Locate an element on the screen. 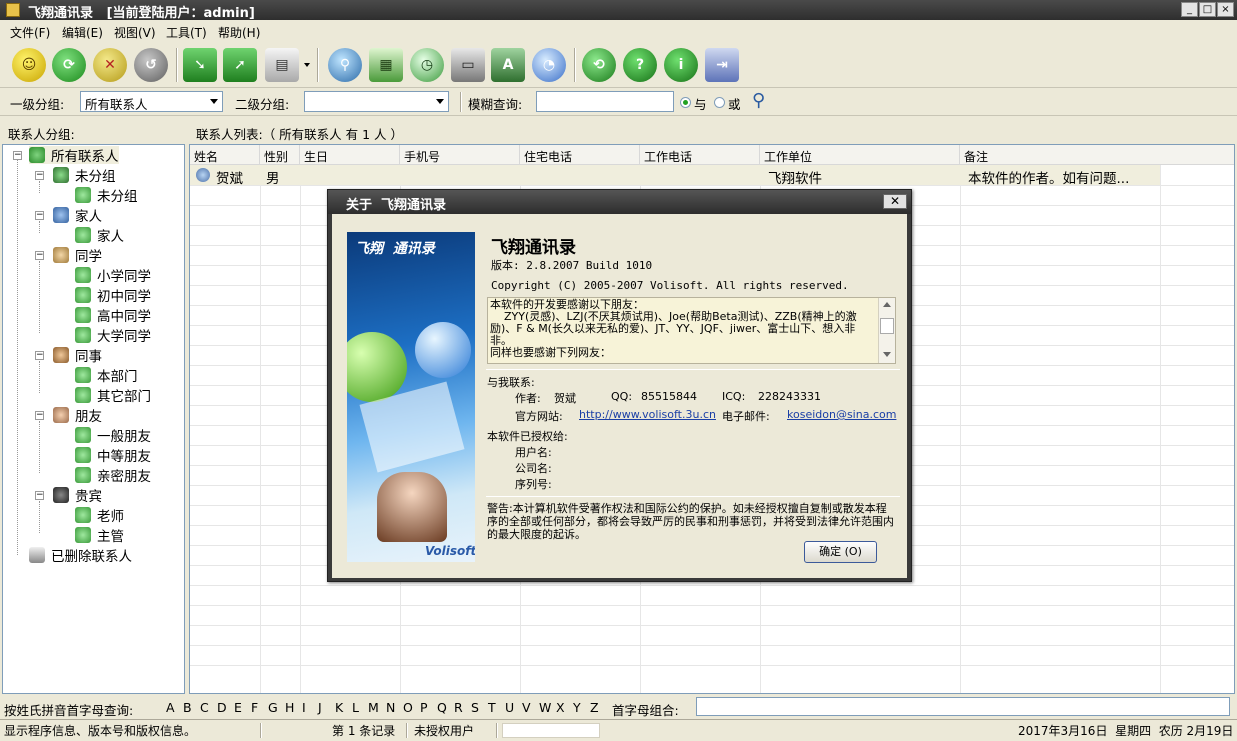  close-icon: ✕ is located at coordinates (895, 201).